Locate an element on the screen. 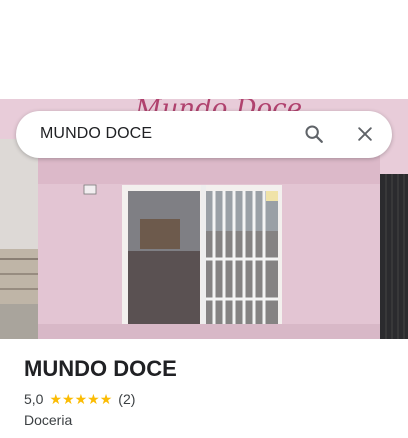  place-title: MUNDO DOCE is located at coordinates (100, 368).